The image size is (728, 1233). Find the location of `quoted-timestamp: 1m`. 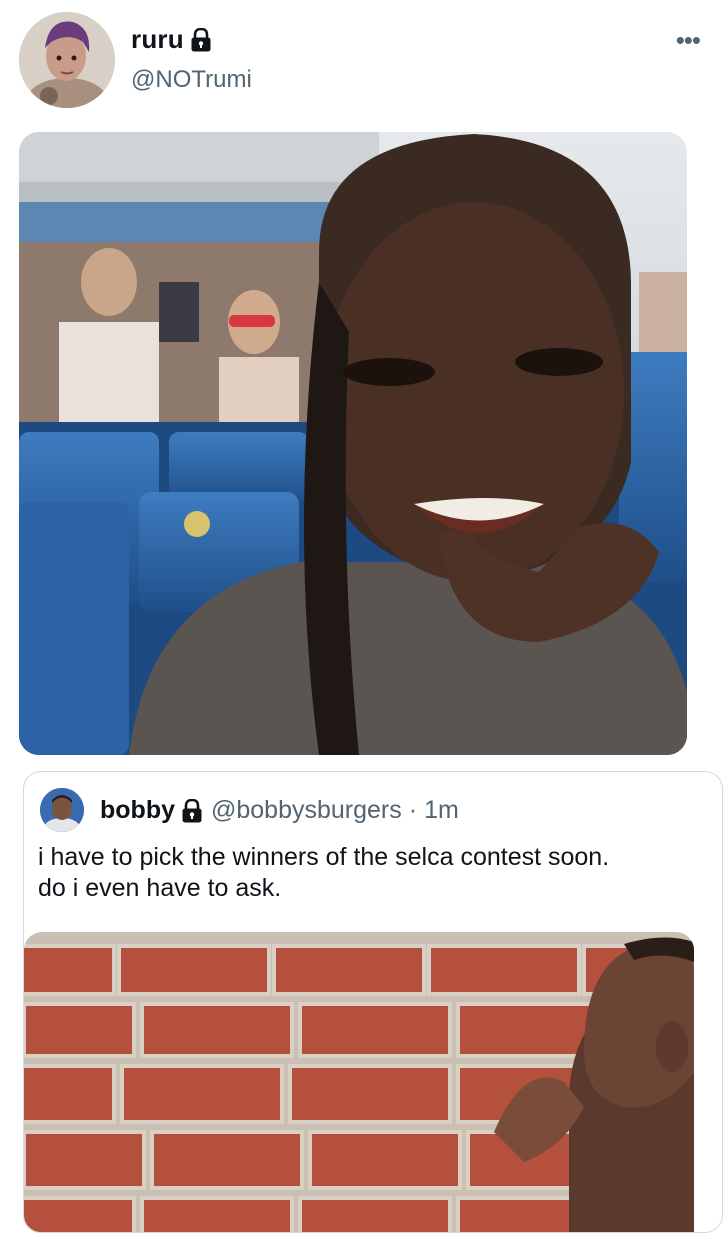

quoted-timestamp: 1m is located at coordinates (441, 810).